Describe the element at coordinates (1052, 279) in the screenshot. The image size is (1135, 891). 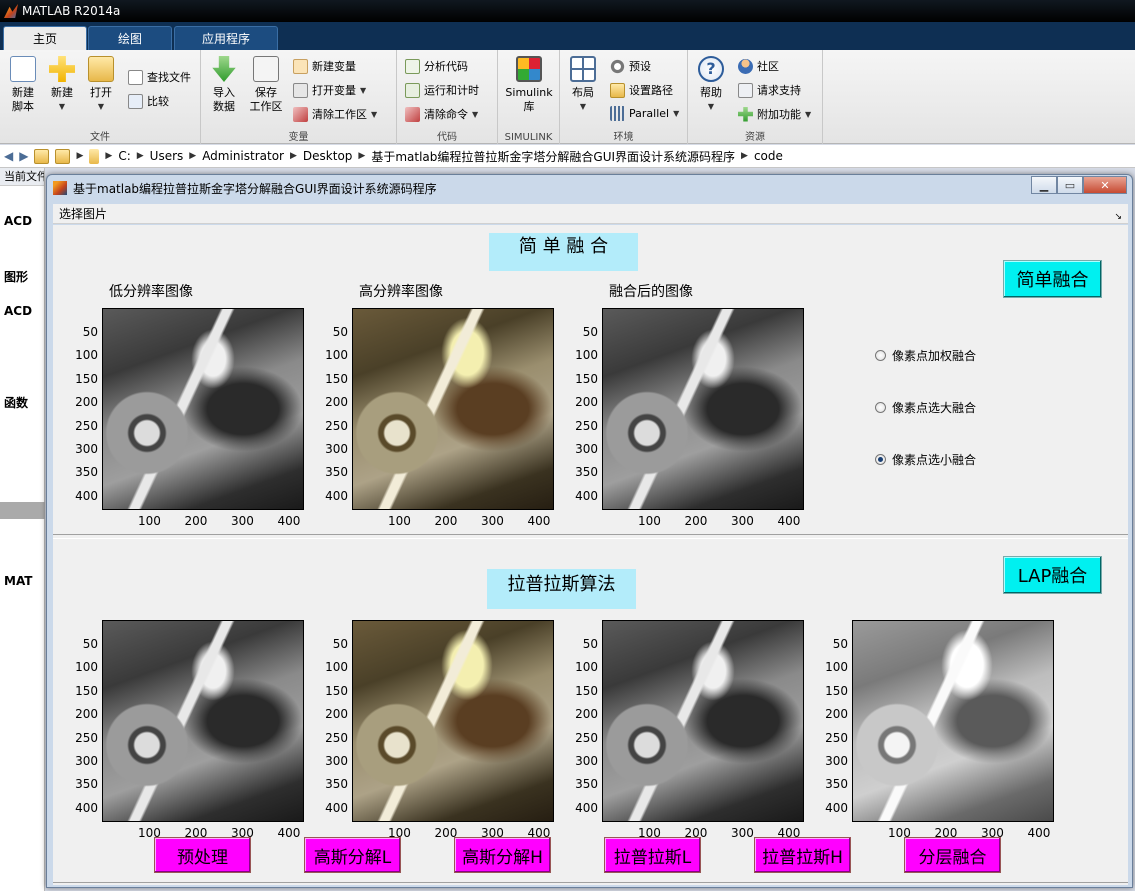
I see `simple-fusion-button: 简单融合` at that location.